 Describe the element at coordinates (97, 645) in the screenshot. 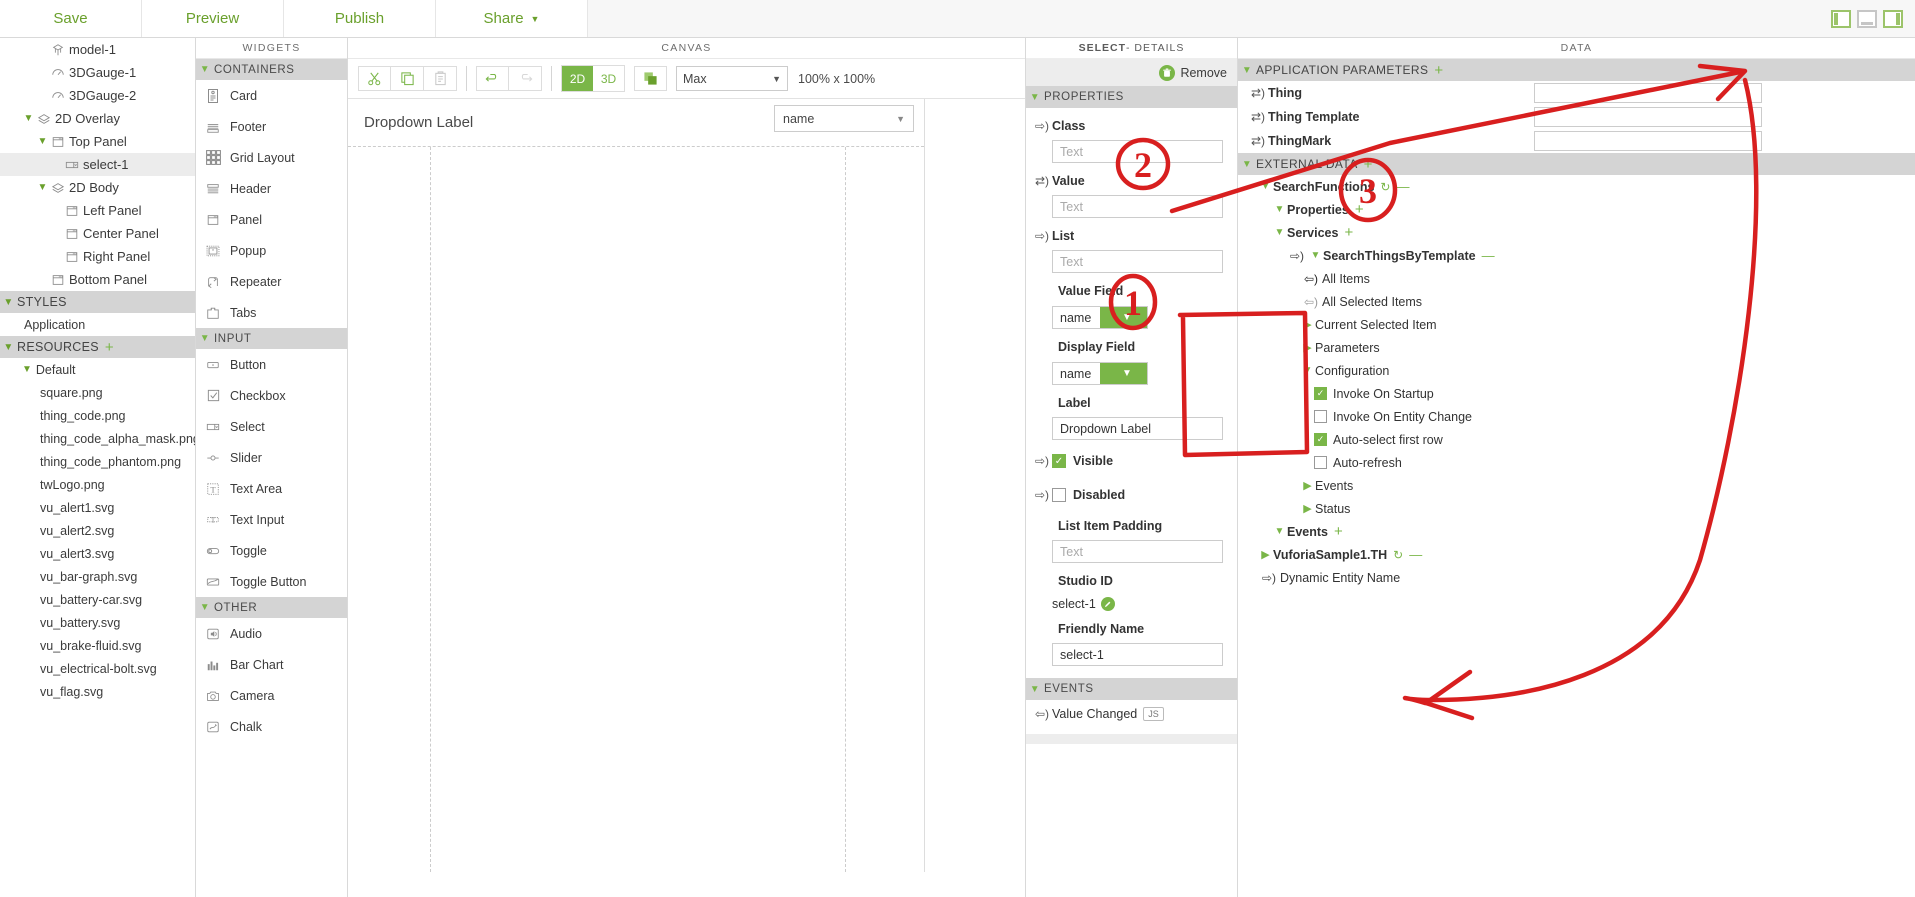

I see `resource-item: vu_brake-fluid.svg` at that location.